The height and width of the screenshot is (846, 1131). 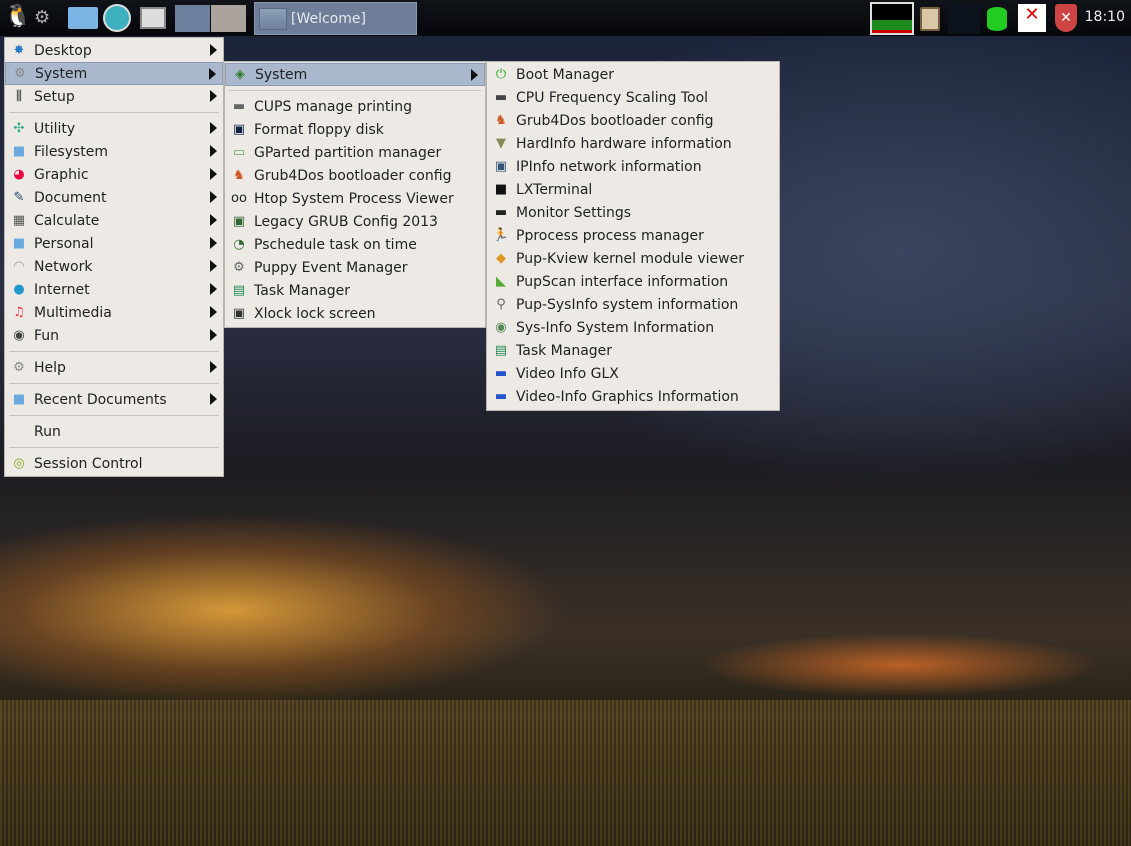 I want to click on menu-item-format-floppy: ▣ Format floppy disk, so click(x=355, y=129).